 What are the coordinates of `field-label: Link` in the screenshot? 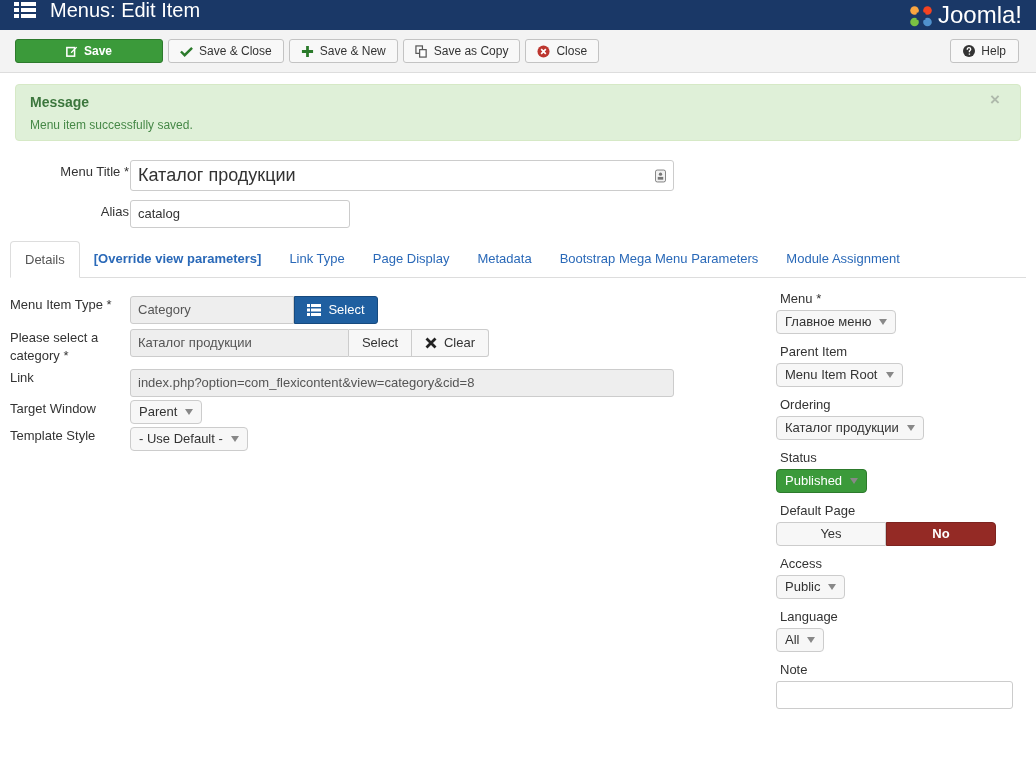 It's located at (22, 378).